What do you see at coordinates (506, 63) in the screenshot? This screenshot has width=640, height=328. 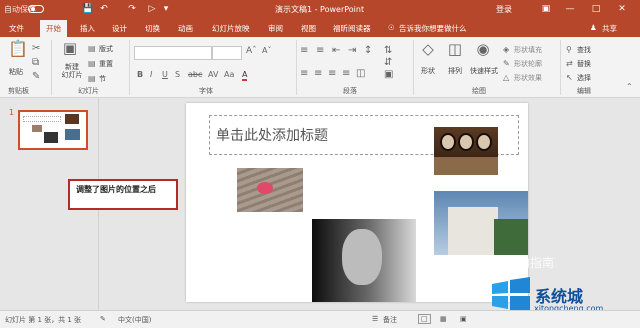 I see `shape-outline-icon: ✎` at bounding box center [506, 63].